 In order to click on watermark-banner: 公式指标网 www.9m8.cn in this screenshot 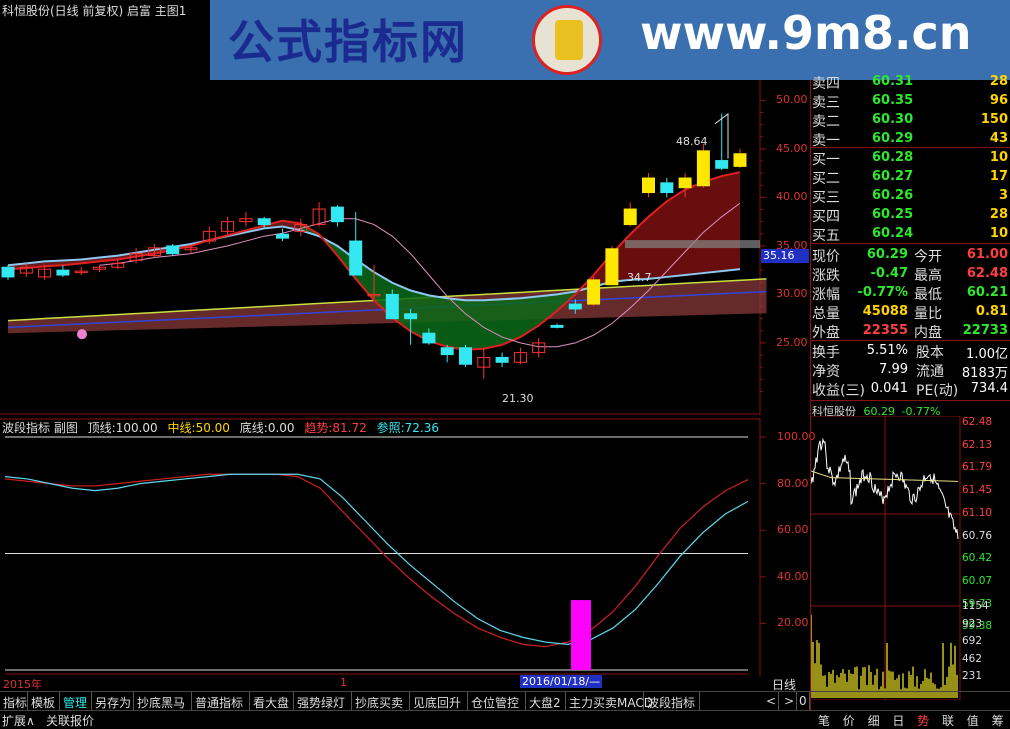, I will do `click(610, 40)`.